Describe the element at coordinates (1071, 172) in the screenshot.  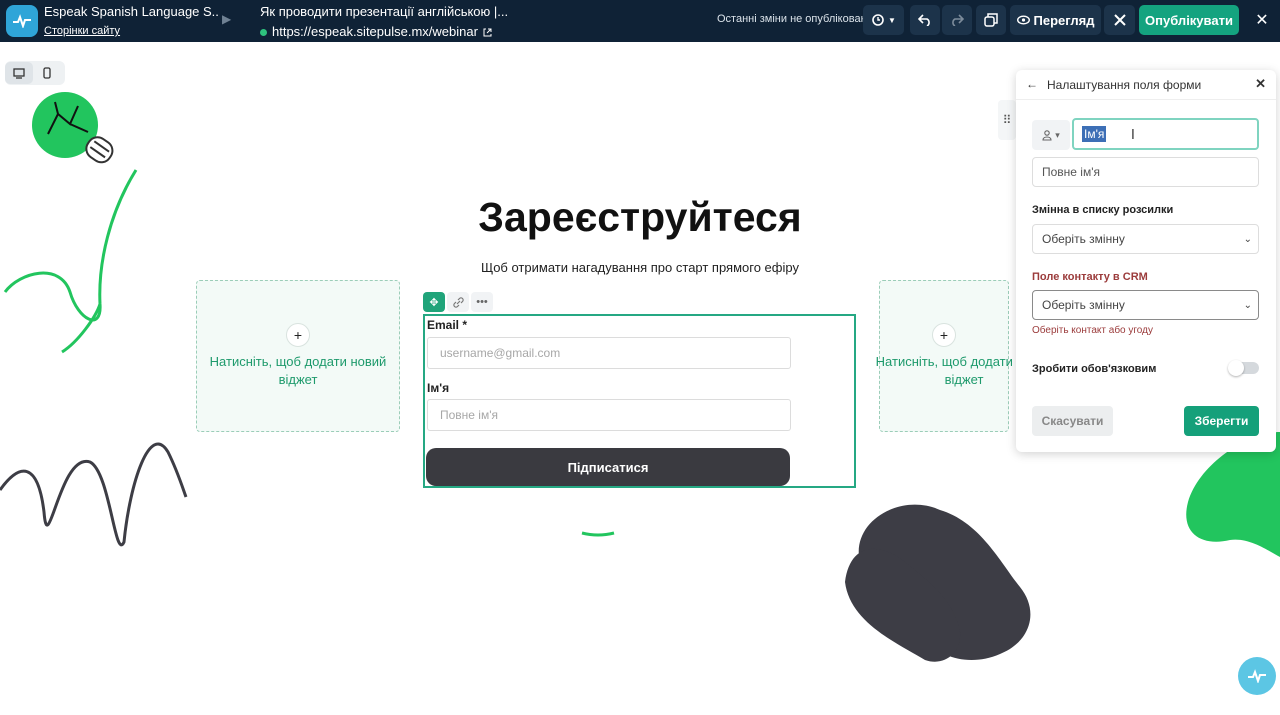
I see `placeholder-value: Повне ім'я` at that location.